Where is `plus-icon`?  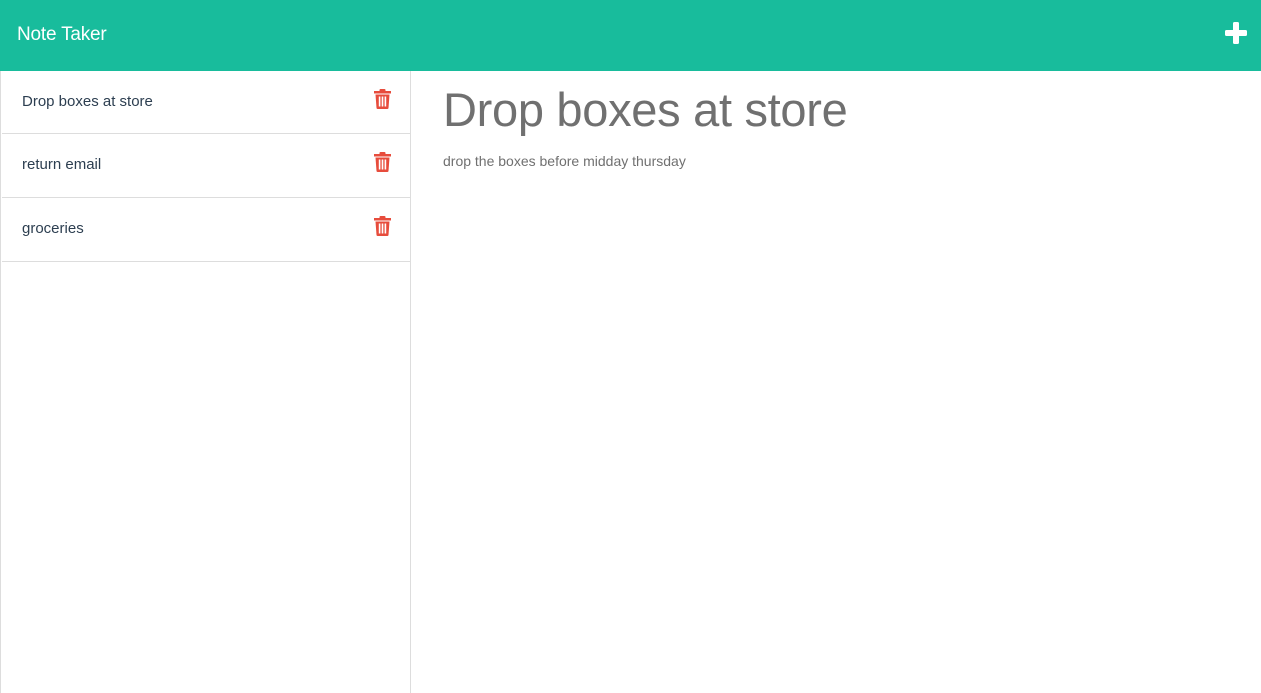
plus-icon is located at coordinates (1236, 33).